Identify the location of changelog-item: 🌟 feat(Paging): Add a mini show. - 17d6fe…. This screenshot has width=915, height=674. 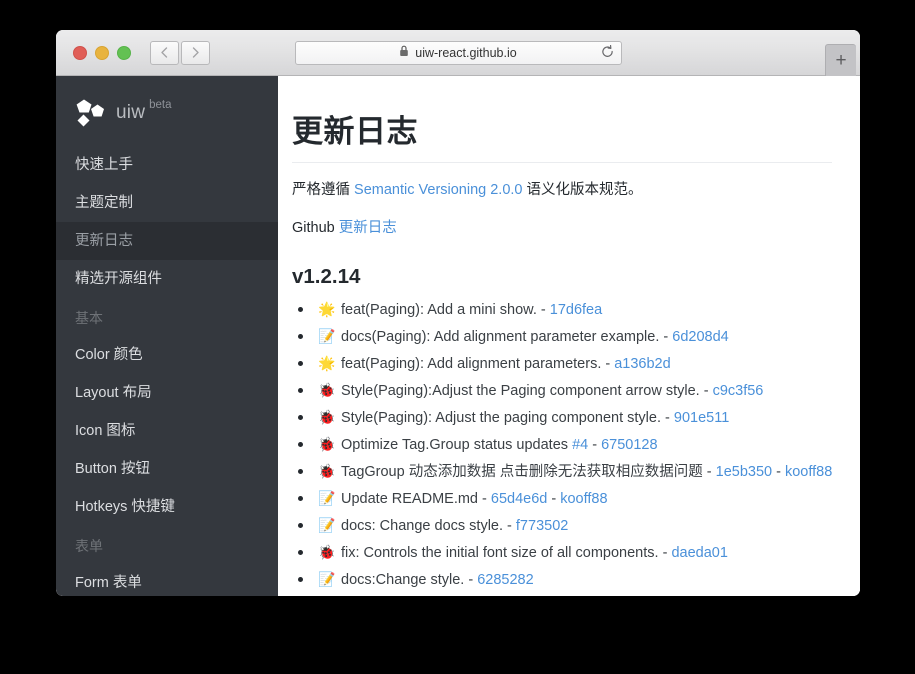
(562, 309).